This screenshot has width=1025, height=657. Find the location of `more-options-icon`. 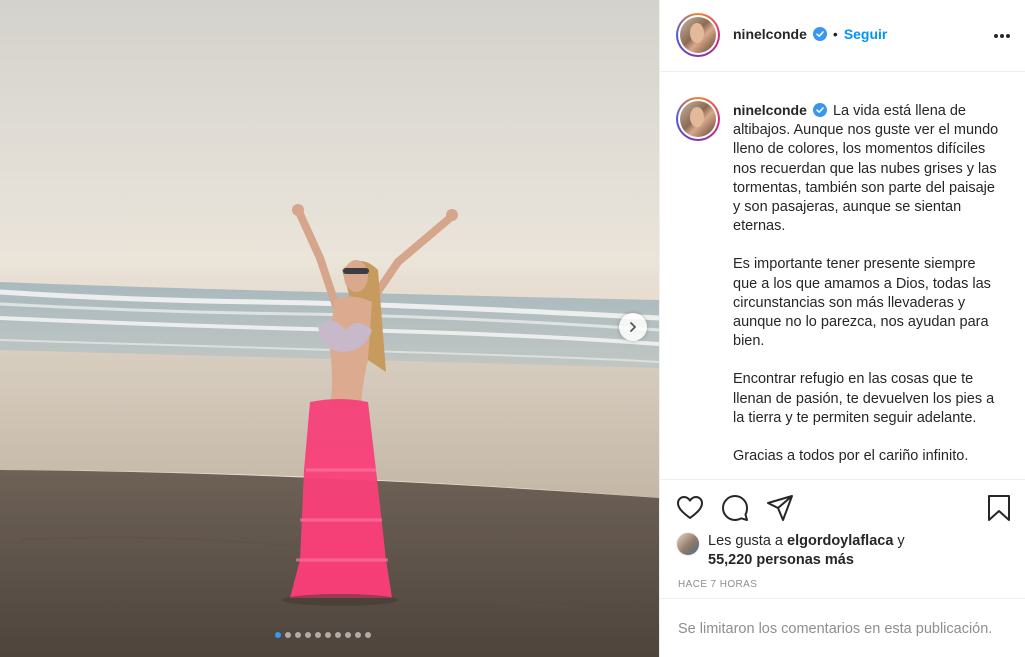

more-options-icon is located at coordinates (1002, 36).